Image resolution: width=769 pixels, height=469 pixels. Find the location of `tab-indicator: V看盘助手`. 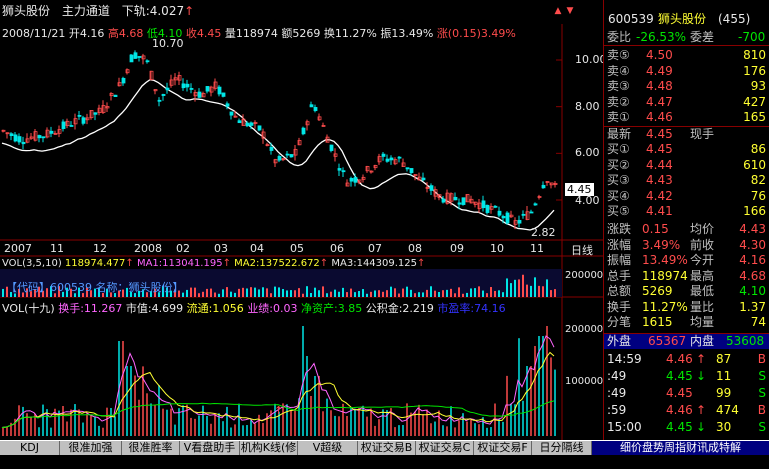

tab-indicator: V看盘助手 is located at coordinates (210, 448).